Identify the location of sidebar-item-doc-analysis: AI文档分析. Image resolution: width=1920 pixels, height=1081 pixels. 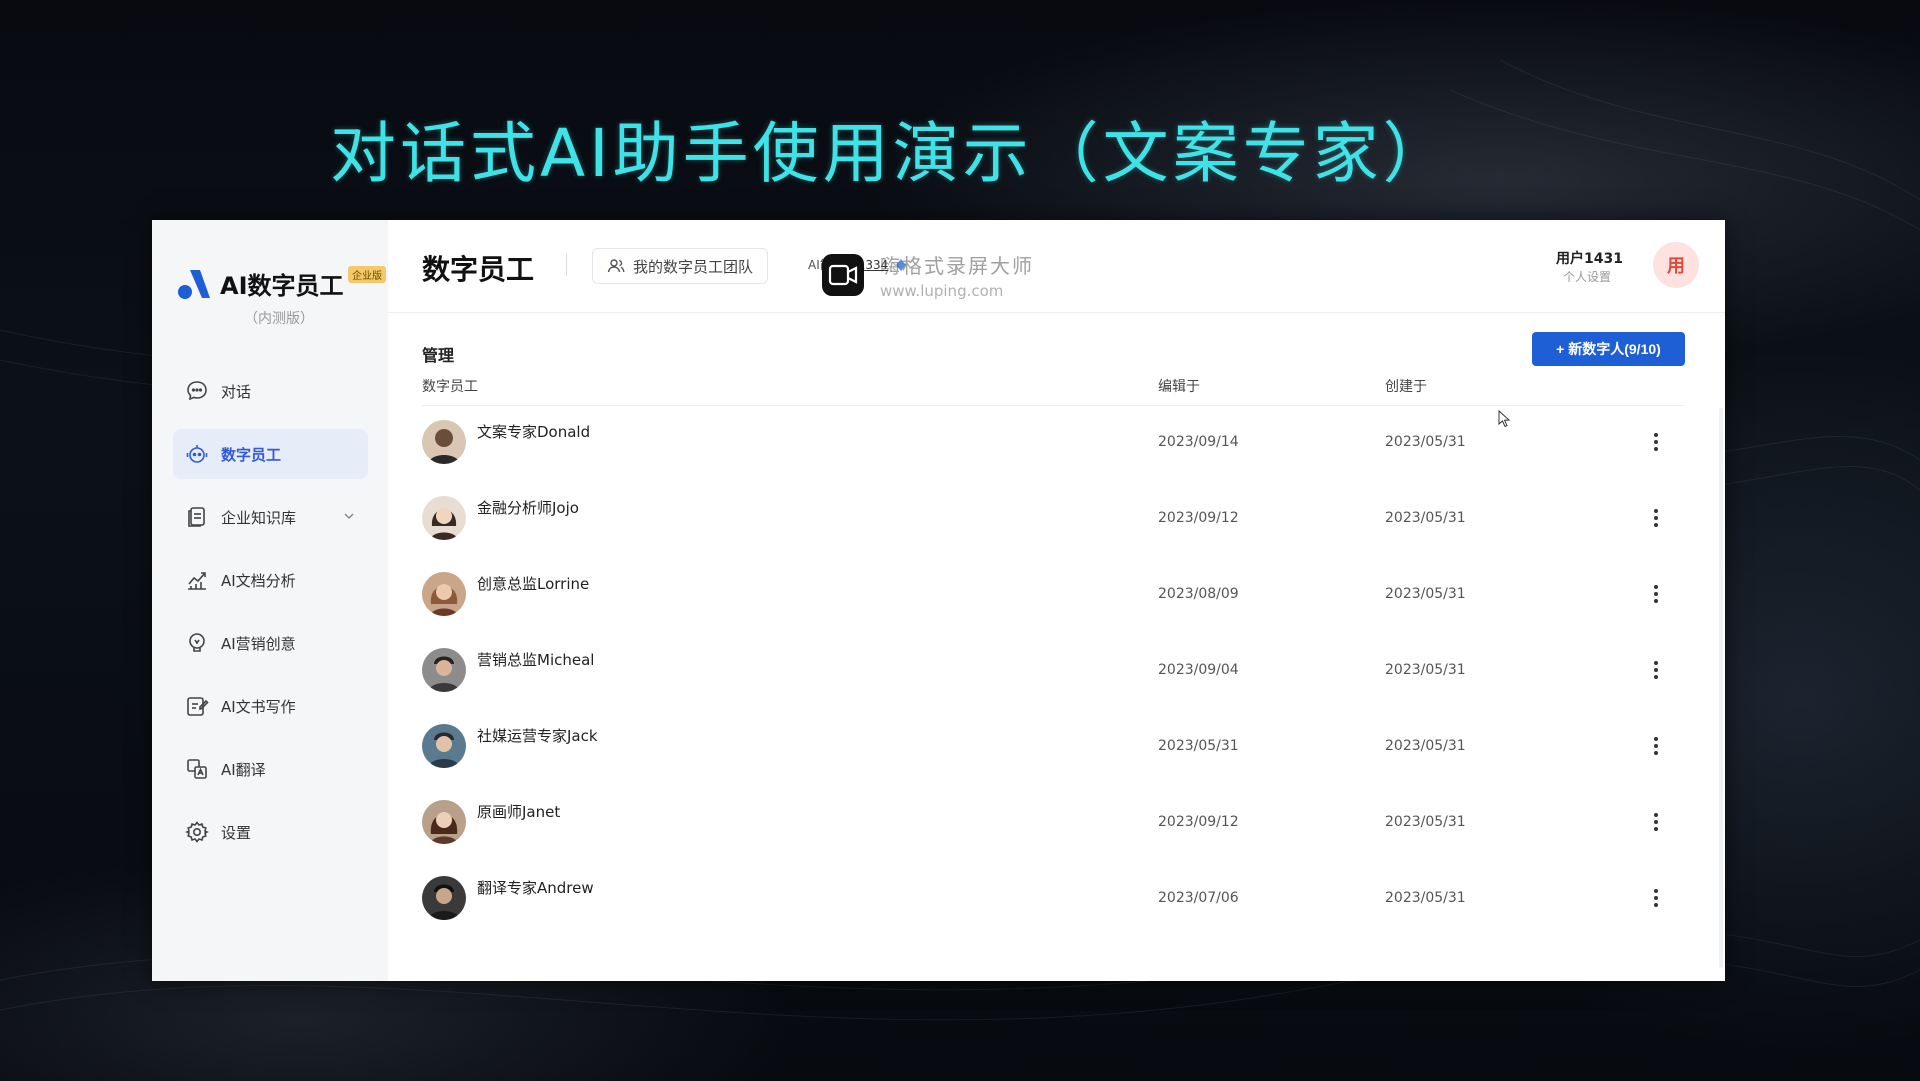
(270, 580).